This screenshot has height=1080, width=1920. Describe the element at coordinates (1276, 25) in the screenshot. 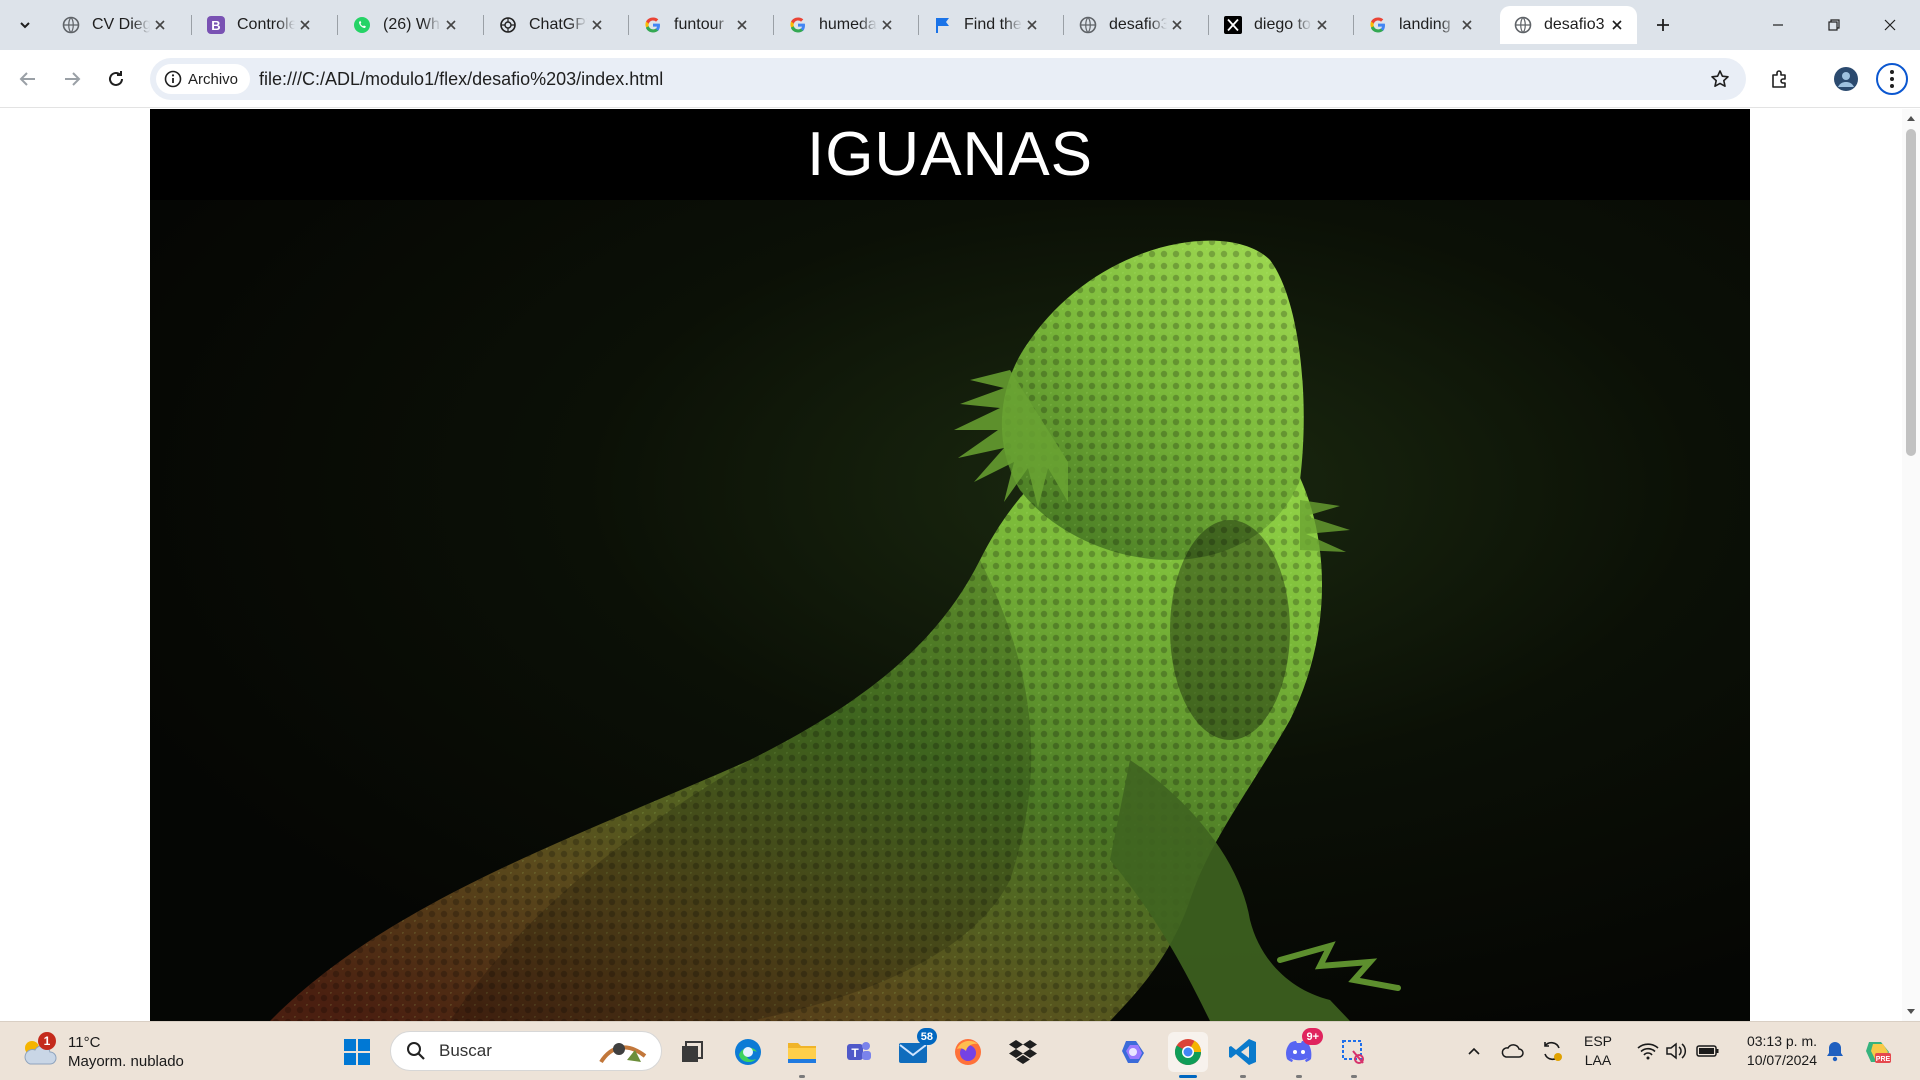

I see `tab-diego-to: diego to` at that location.